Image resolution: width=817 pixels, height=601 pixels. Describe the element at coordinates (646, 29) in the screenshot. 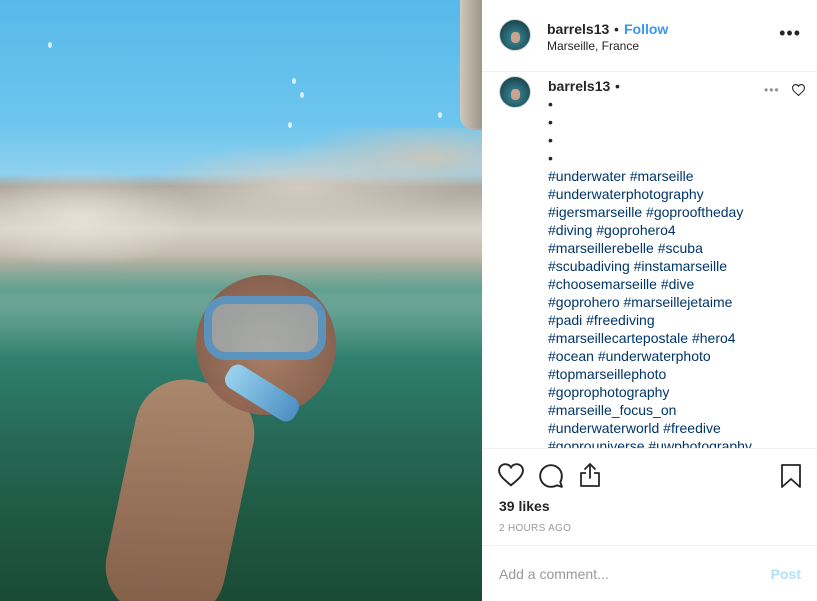

I see `follow-button: Follow` at that location.